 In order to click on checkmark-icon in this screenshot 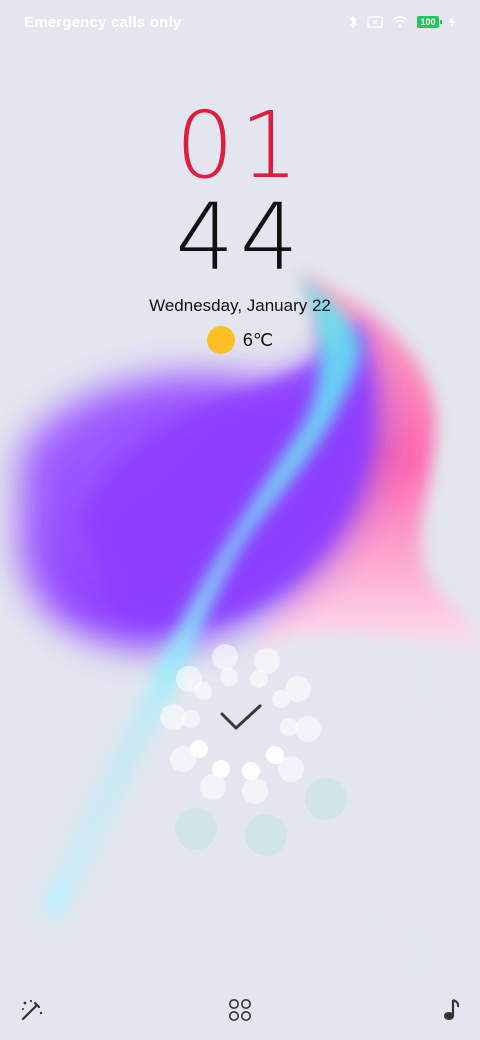, I will do `click(241, 717)`.